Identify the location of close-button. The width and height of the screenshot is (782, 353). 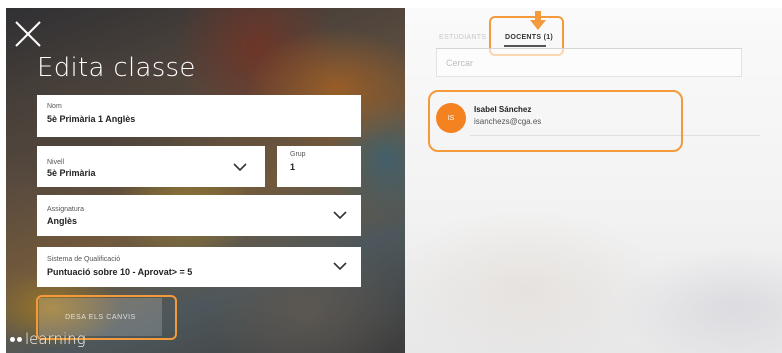
(28, 34).